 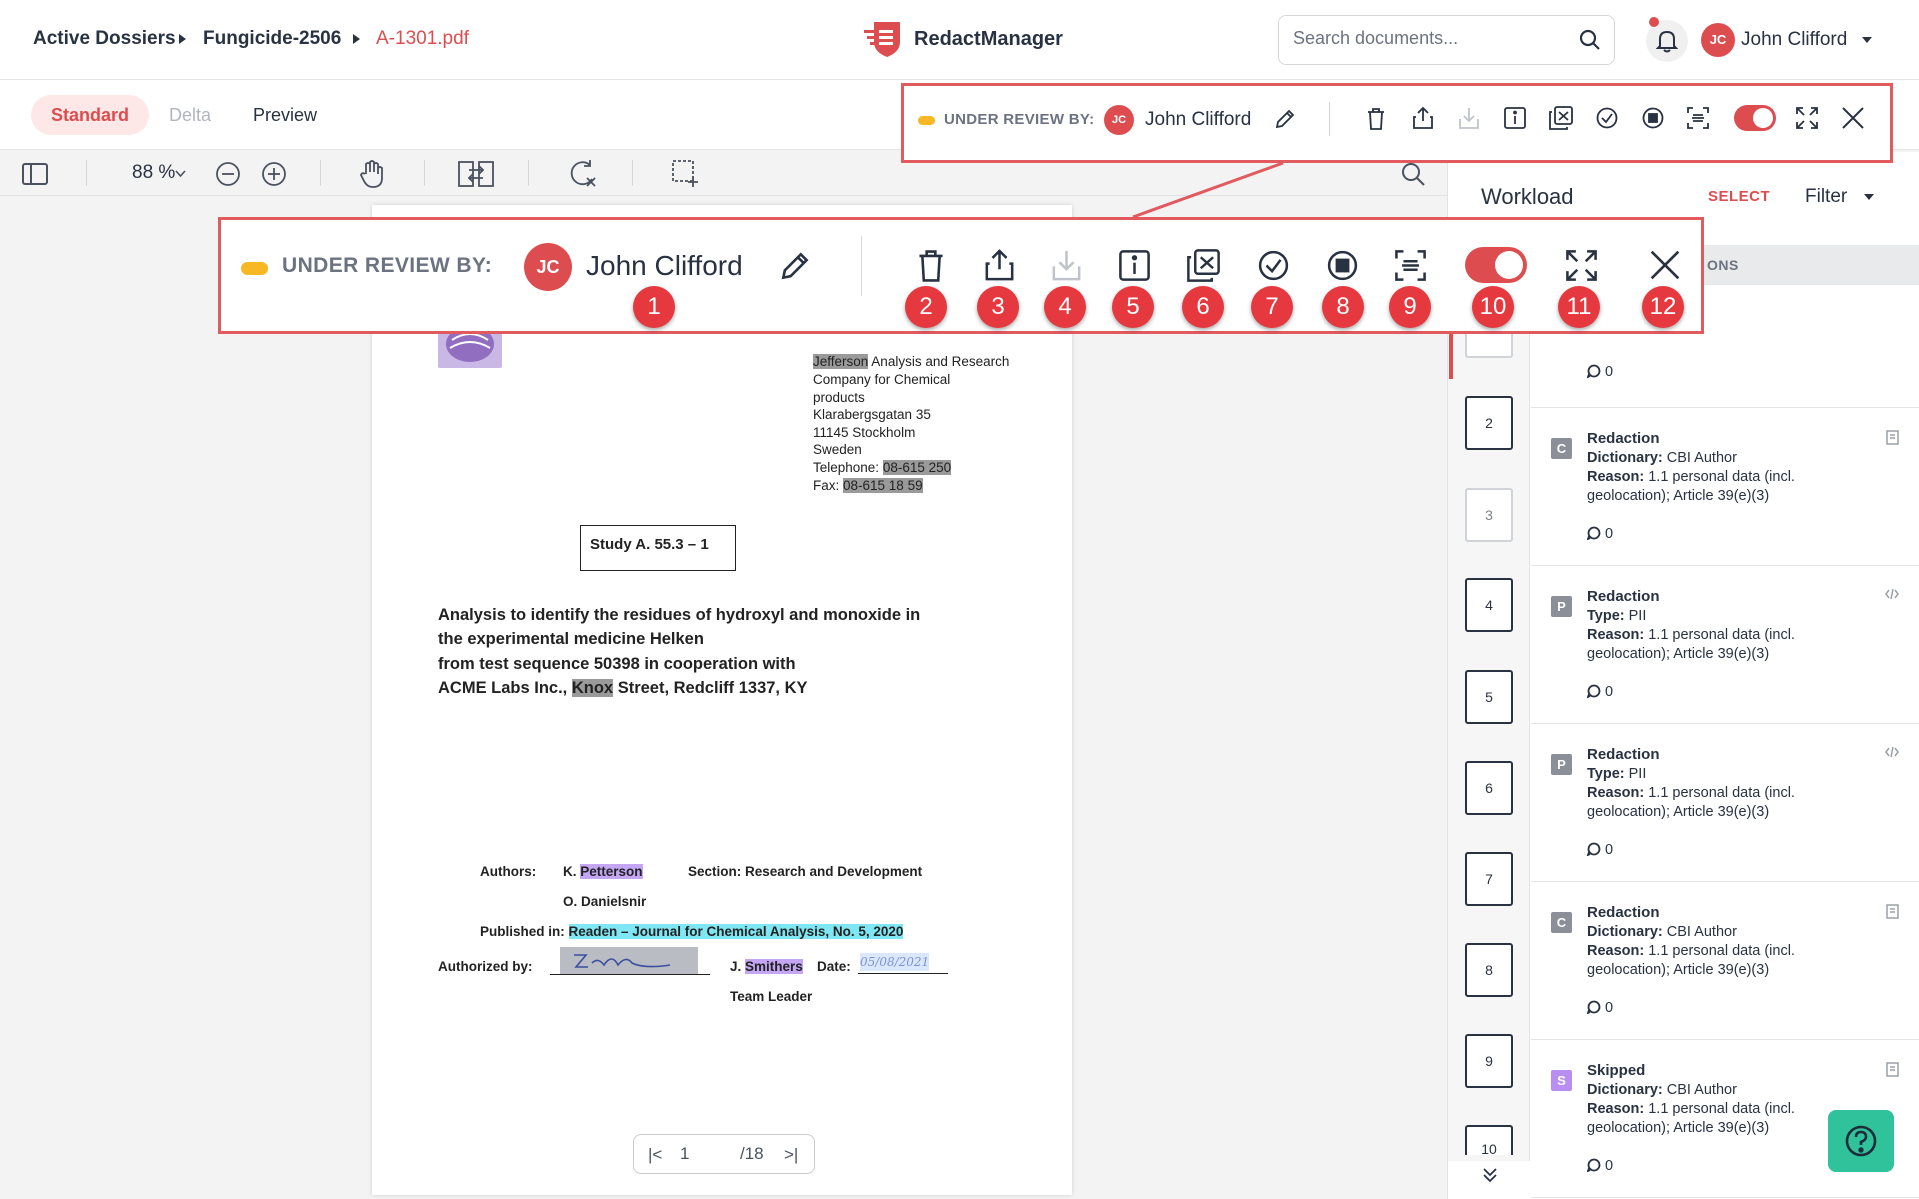 I want to click on notifications-button, so click(x=1667, y=39).